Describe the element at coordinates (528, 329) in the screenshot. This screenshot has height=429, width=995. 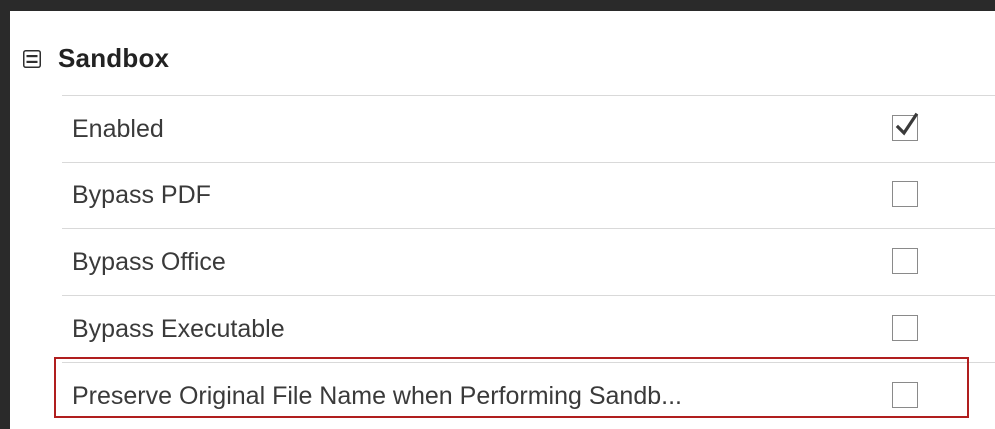
I see `setting-row-bypass-executable: Bypass Executable` at that location.